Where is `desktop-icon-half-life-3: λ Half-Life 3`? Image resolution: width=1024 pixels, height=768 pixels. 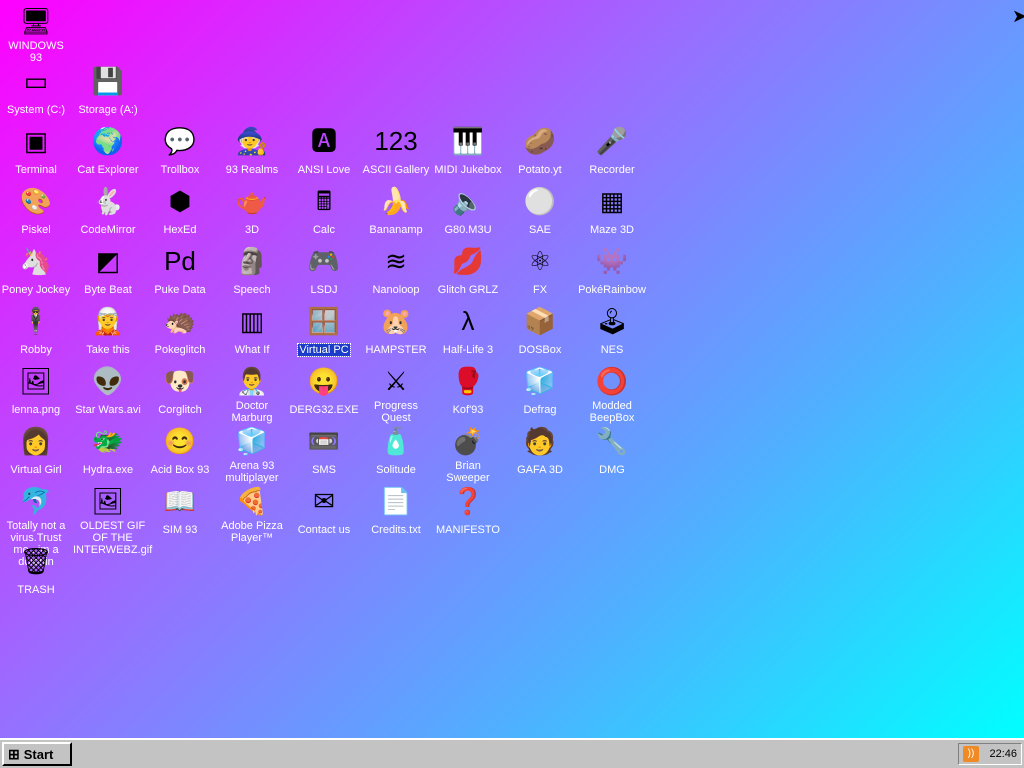 desktop-icon-half-life-3: λ Half-Life 3 is located at coordinates (468, 331).